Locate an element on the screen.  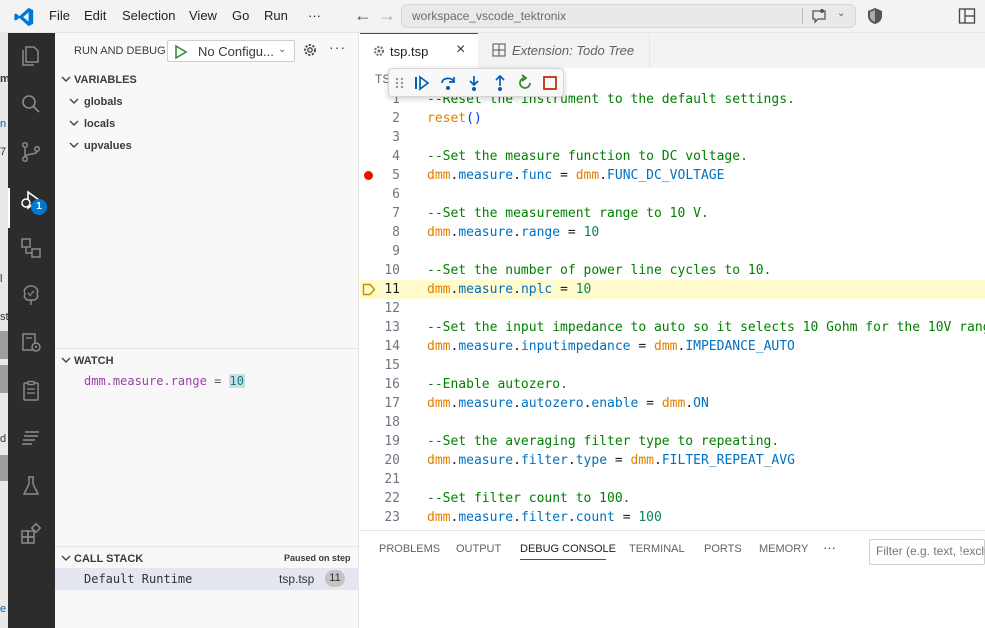
panel-more-icon: ··· is located at coordinates (829, 547).